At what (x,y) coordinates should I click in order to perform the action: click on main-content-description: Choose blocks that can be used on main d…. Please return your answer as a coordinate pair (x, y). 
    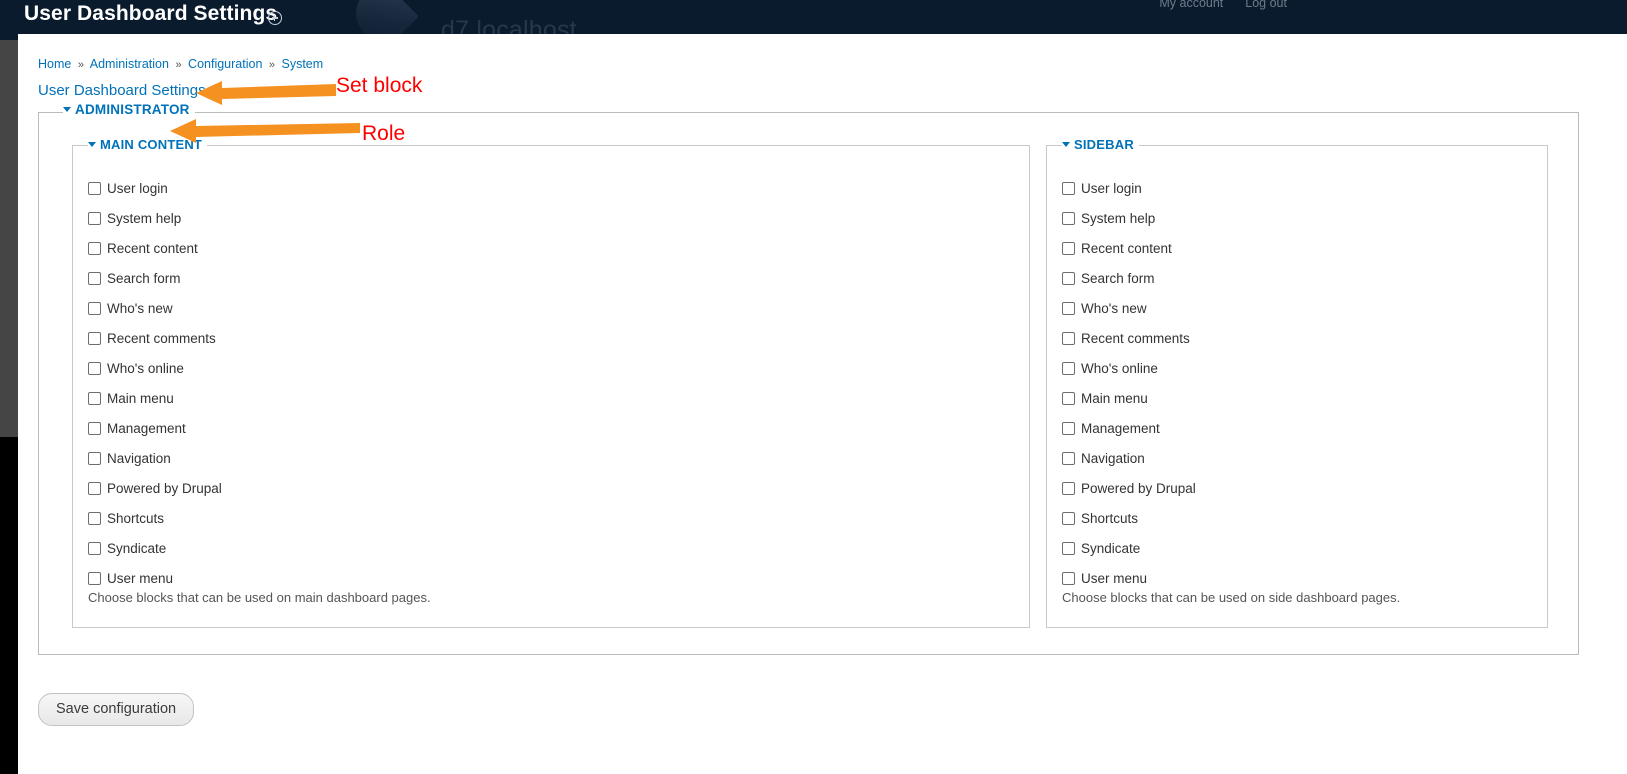
    Looking at the image, I should click on (259, 597).